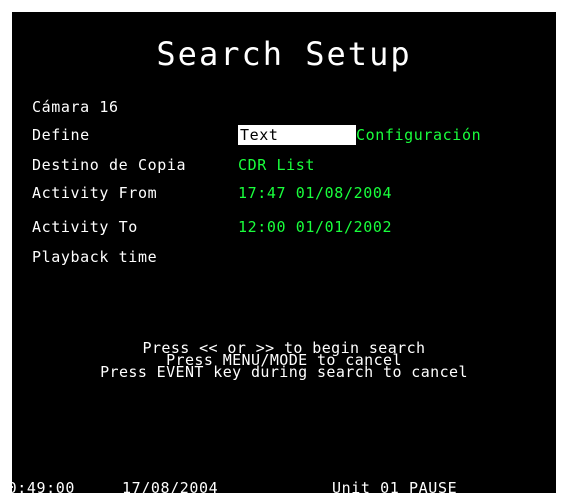 Image resolution: width=567 pixels, height=493 pixels. I want to click on define-label: Define, so click(61, 135).